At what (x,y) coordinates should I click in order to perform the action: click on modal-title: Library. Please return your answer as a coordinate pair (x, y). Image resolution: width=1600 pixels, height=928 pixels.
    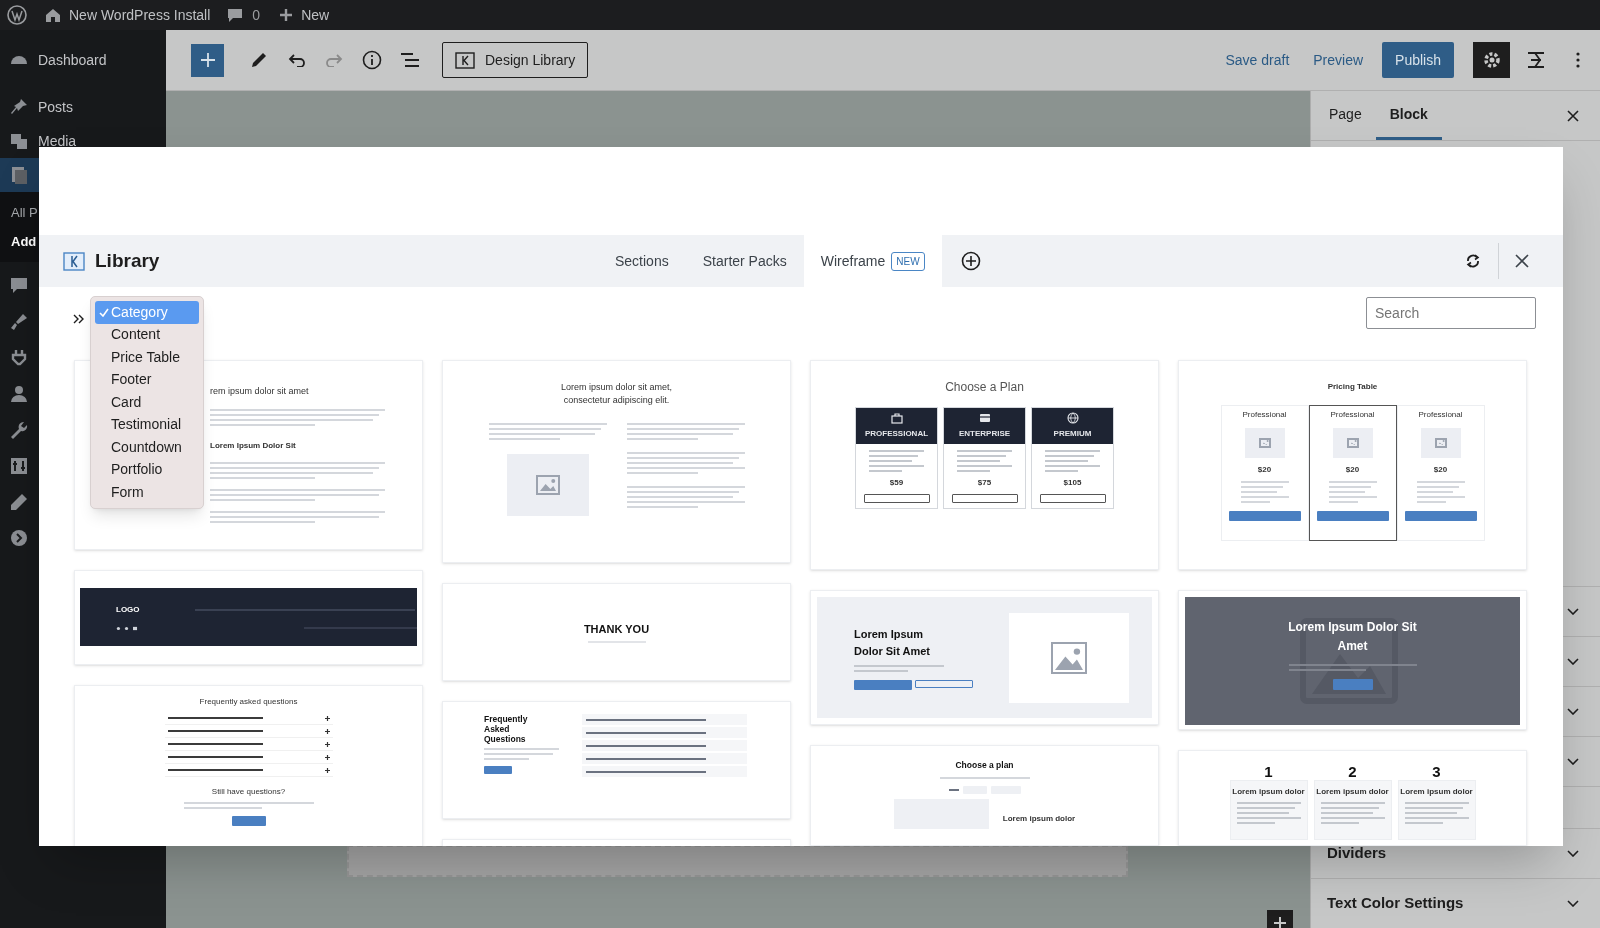
    Looking at the image, I should click on (127, 260).